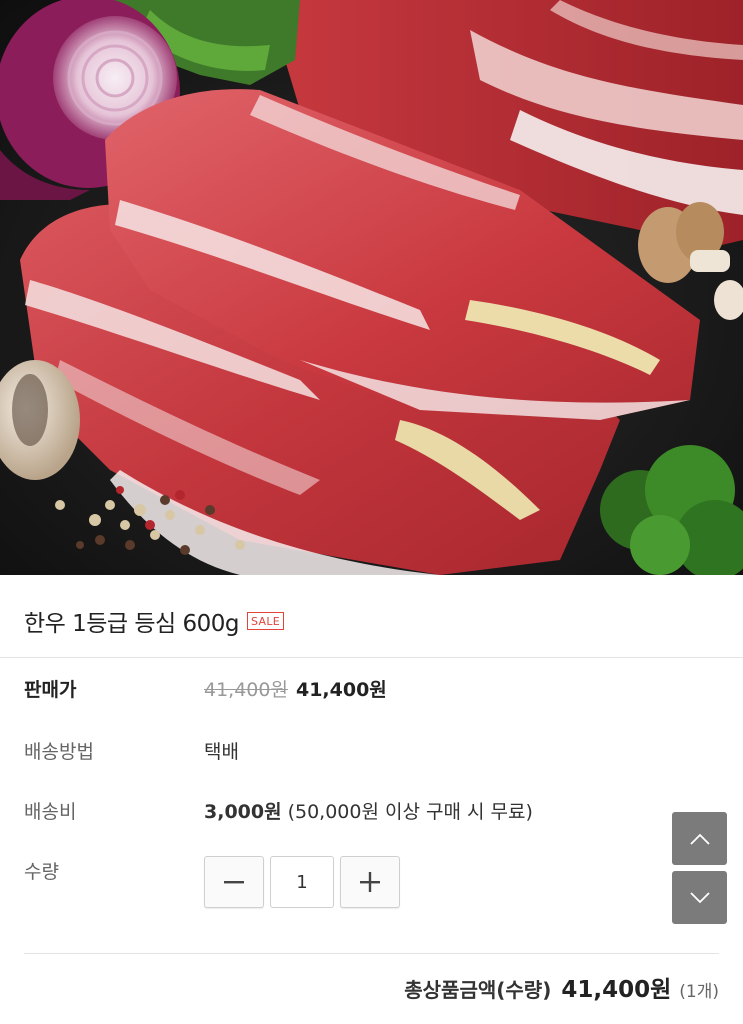 The image size is (743, 1024). I want to click on plus-icon, so click(370, 882).